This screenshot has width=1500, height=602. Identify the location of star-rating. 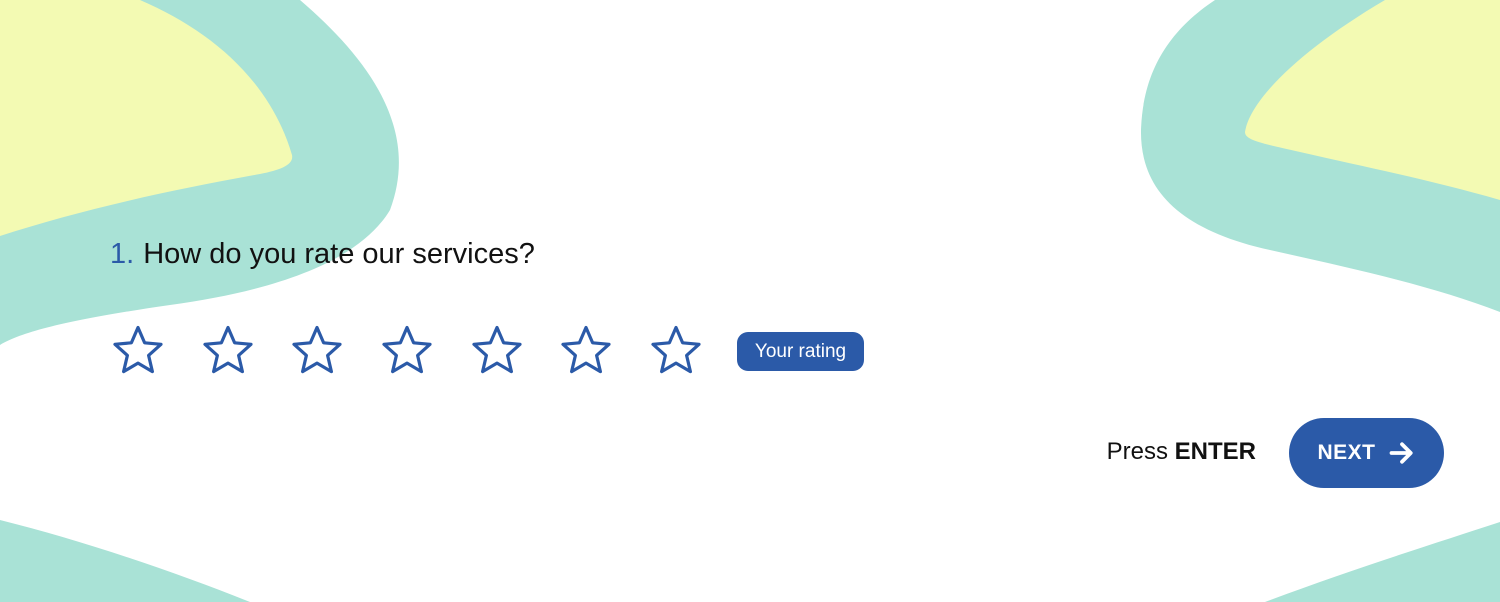
(422, 351).